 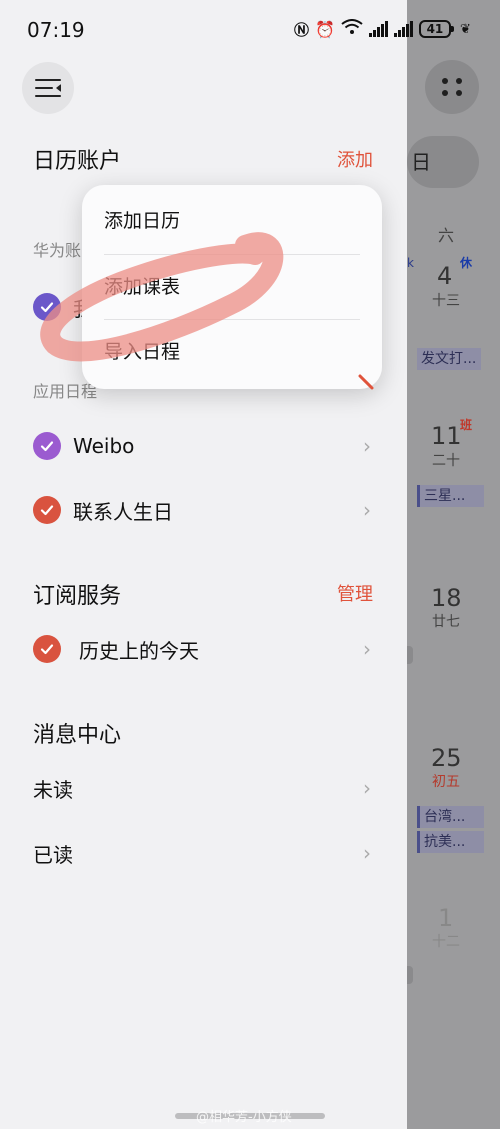 What do you see at coordinates (204, 649) in the screenshot?
I see `list-item-history-today: 历史上的今天 ›` at bounding box center [204, 649].